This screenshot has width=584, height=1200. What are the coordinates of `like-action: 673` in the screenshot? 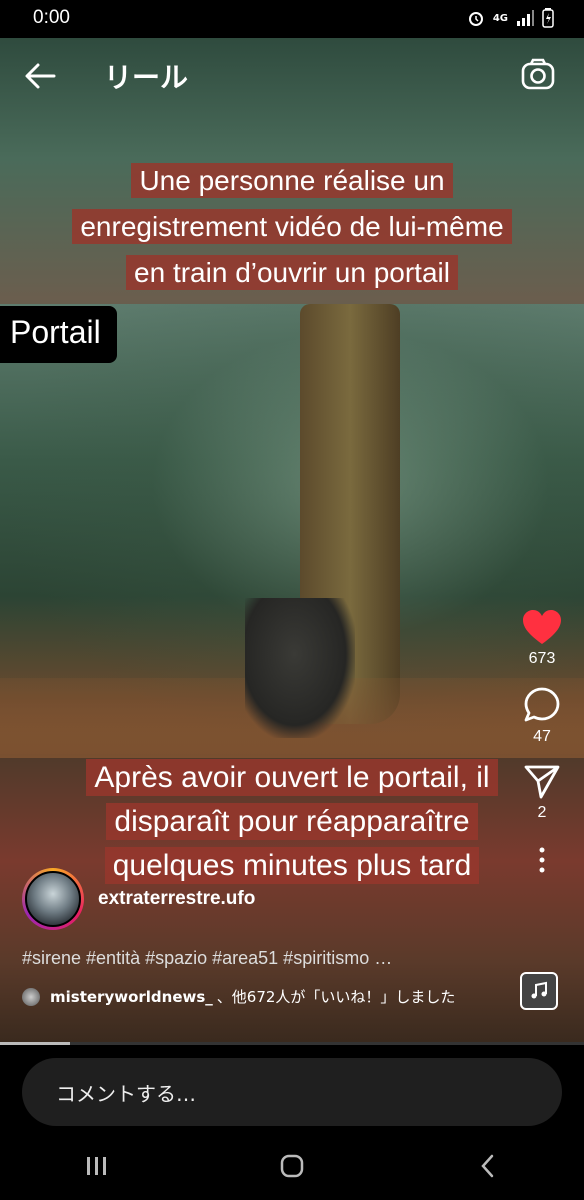 It's located at (542, 639).